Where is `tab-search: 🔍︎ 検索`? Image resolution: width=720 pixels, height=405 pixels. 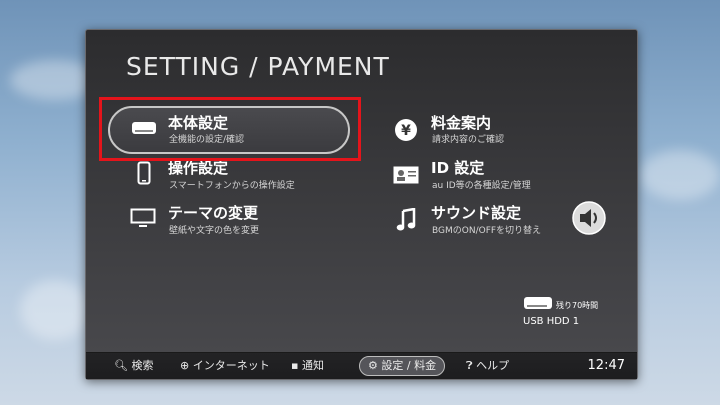
tab-search: 🔍︎ 検索 is located at coordinates (133, 366).